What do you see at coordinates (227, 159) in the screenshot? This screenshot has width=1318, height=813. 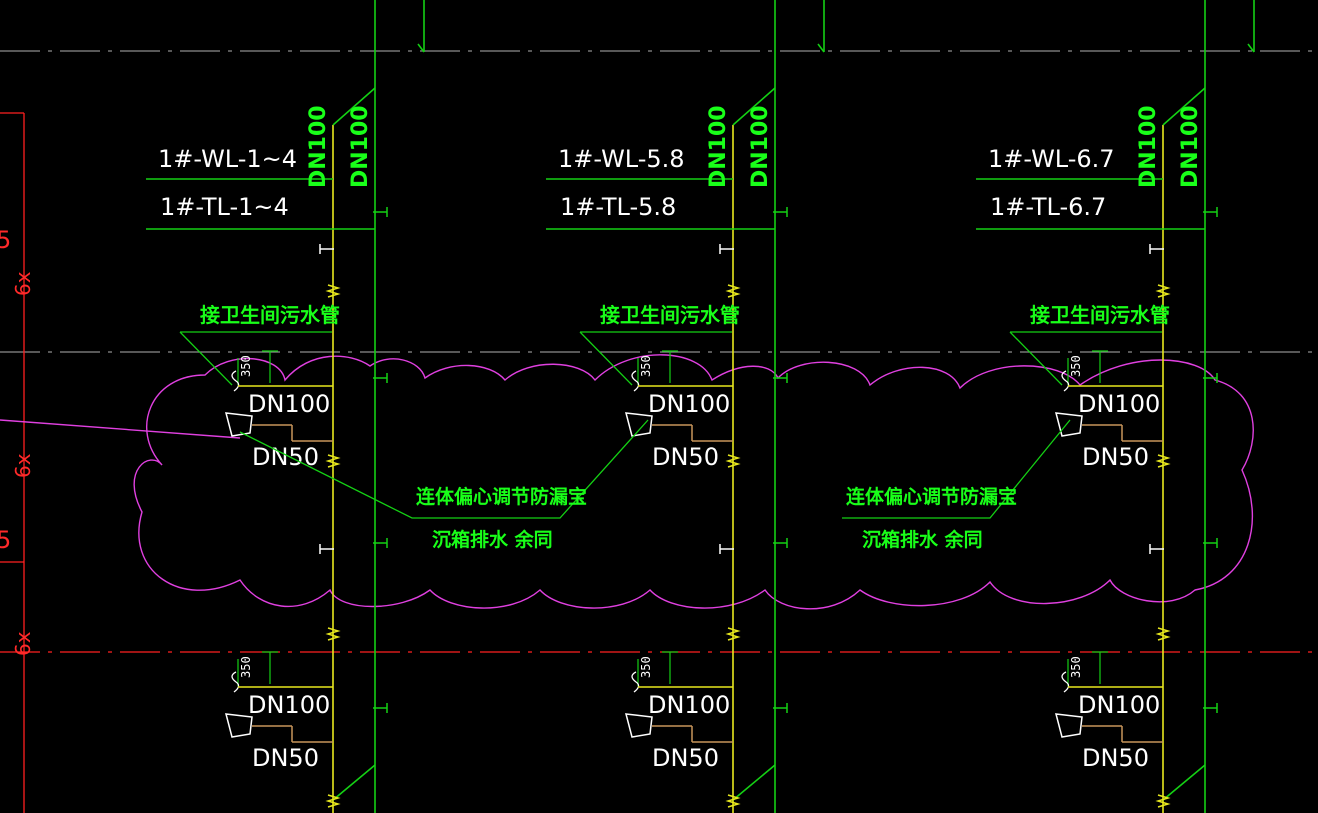 I see `wl-pipe-label: 1#-WL-1~4` at bounding box center [227, 159].